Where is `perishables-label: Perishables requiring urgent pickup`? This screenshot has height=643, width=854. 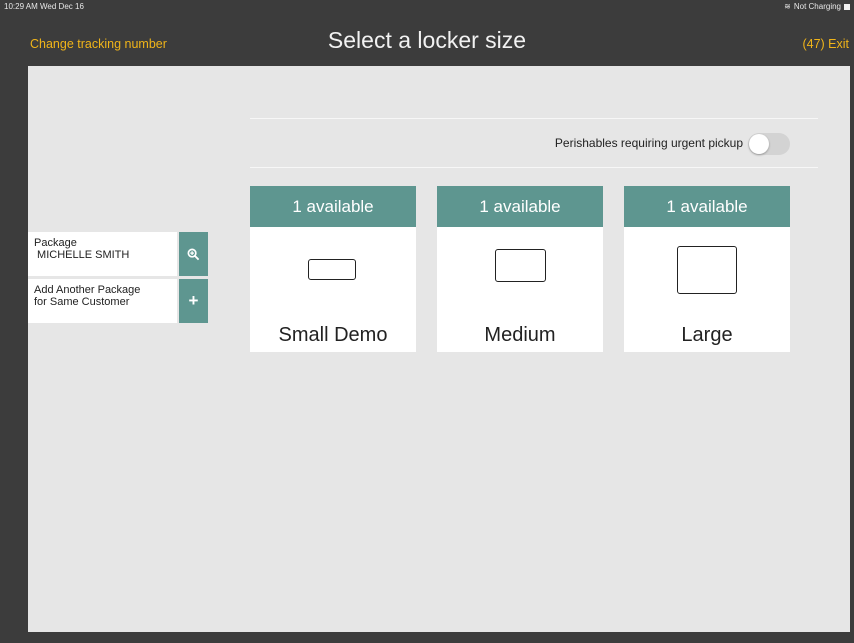 perishables-label: Perishables requiring urgent pickup is located at coordinates (648, 143).